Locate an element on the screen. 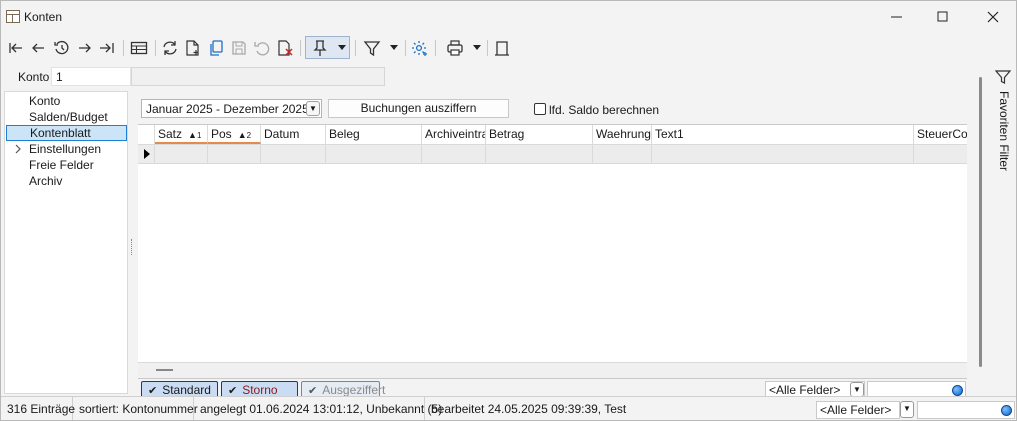 The image size is (1017, 421). status-filter-input is located at coordinates (966, 410).